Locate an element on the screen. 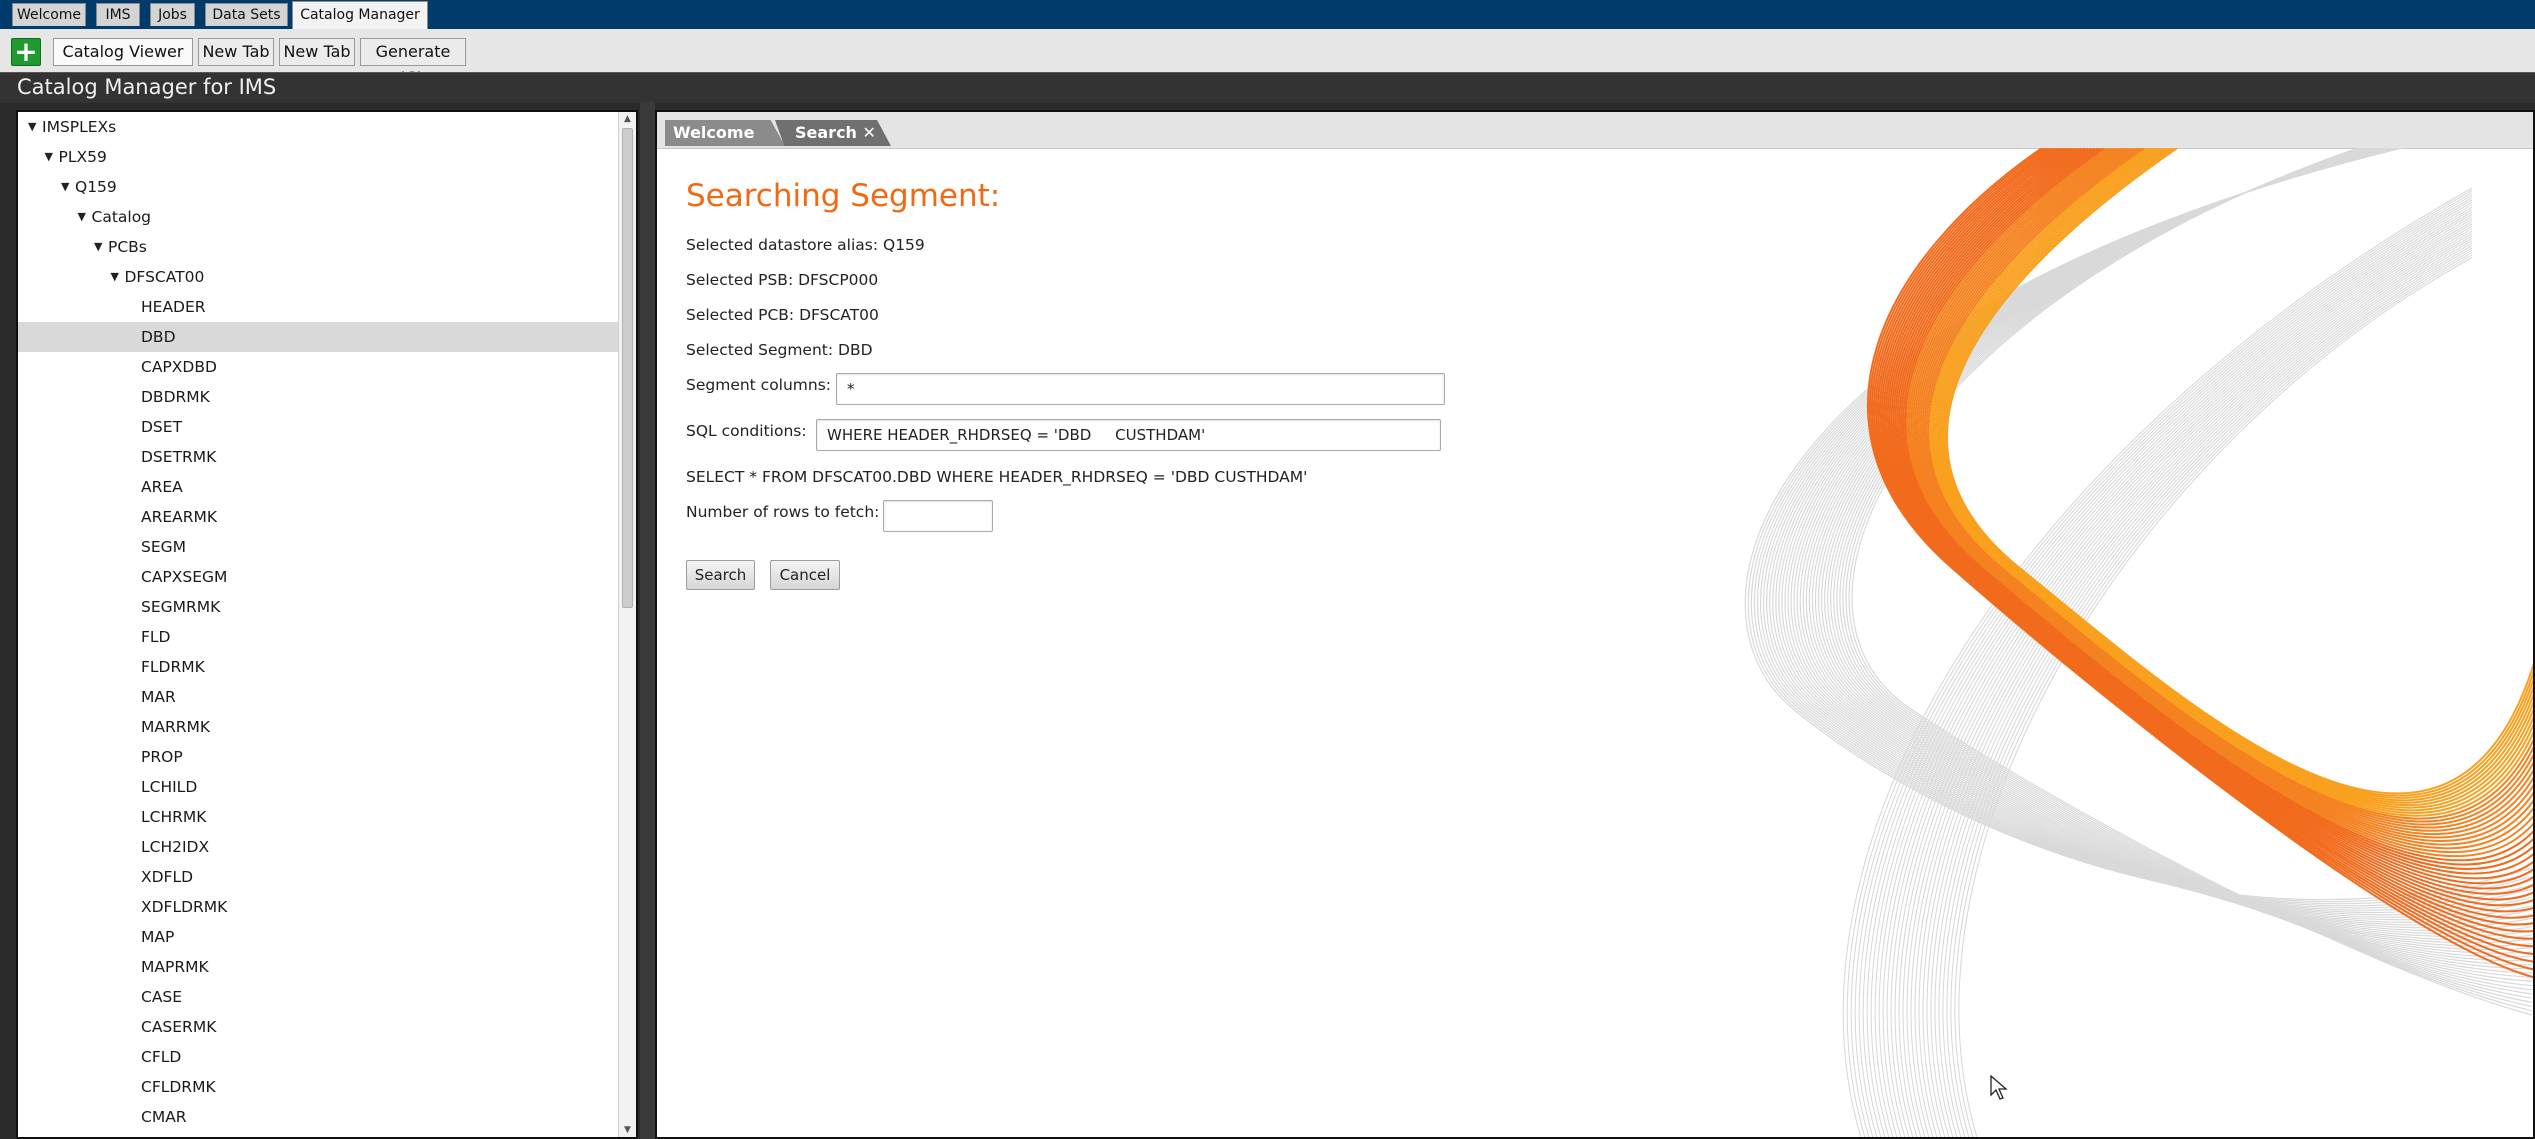  rows-to-fetch-input is located at coordinates (938, 516).